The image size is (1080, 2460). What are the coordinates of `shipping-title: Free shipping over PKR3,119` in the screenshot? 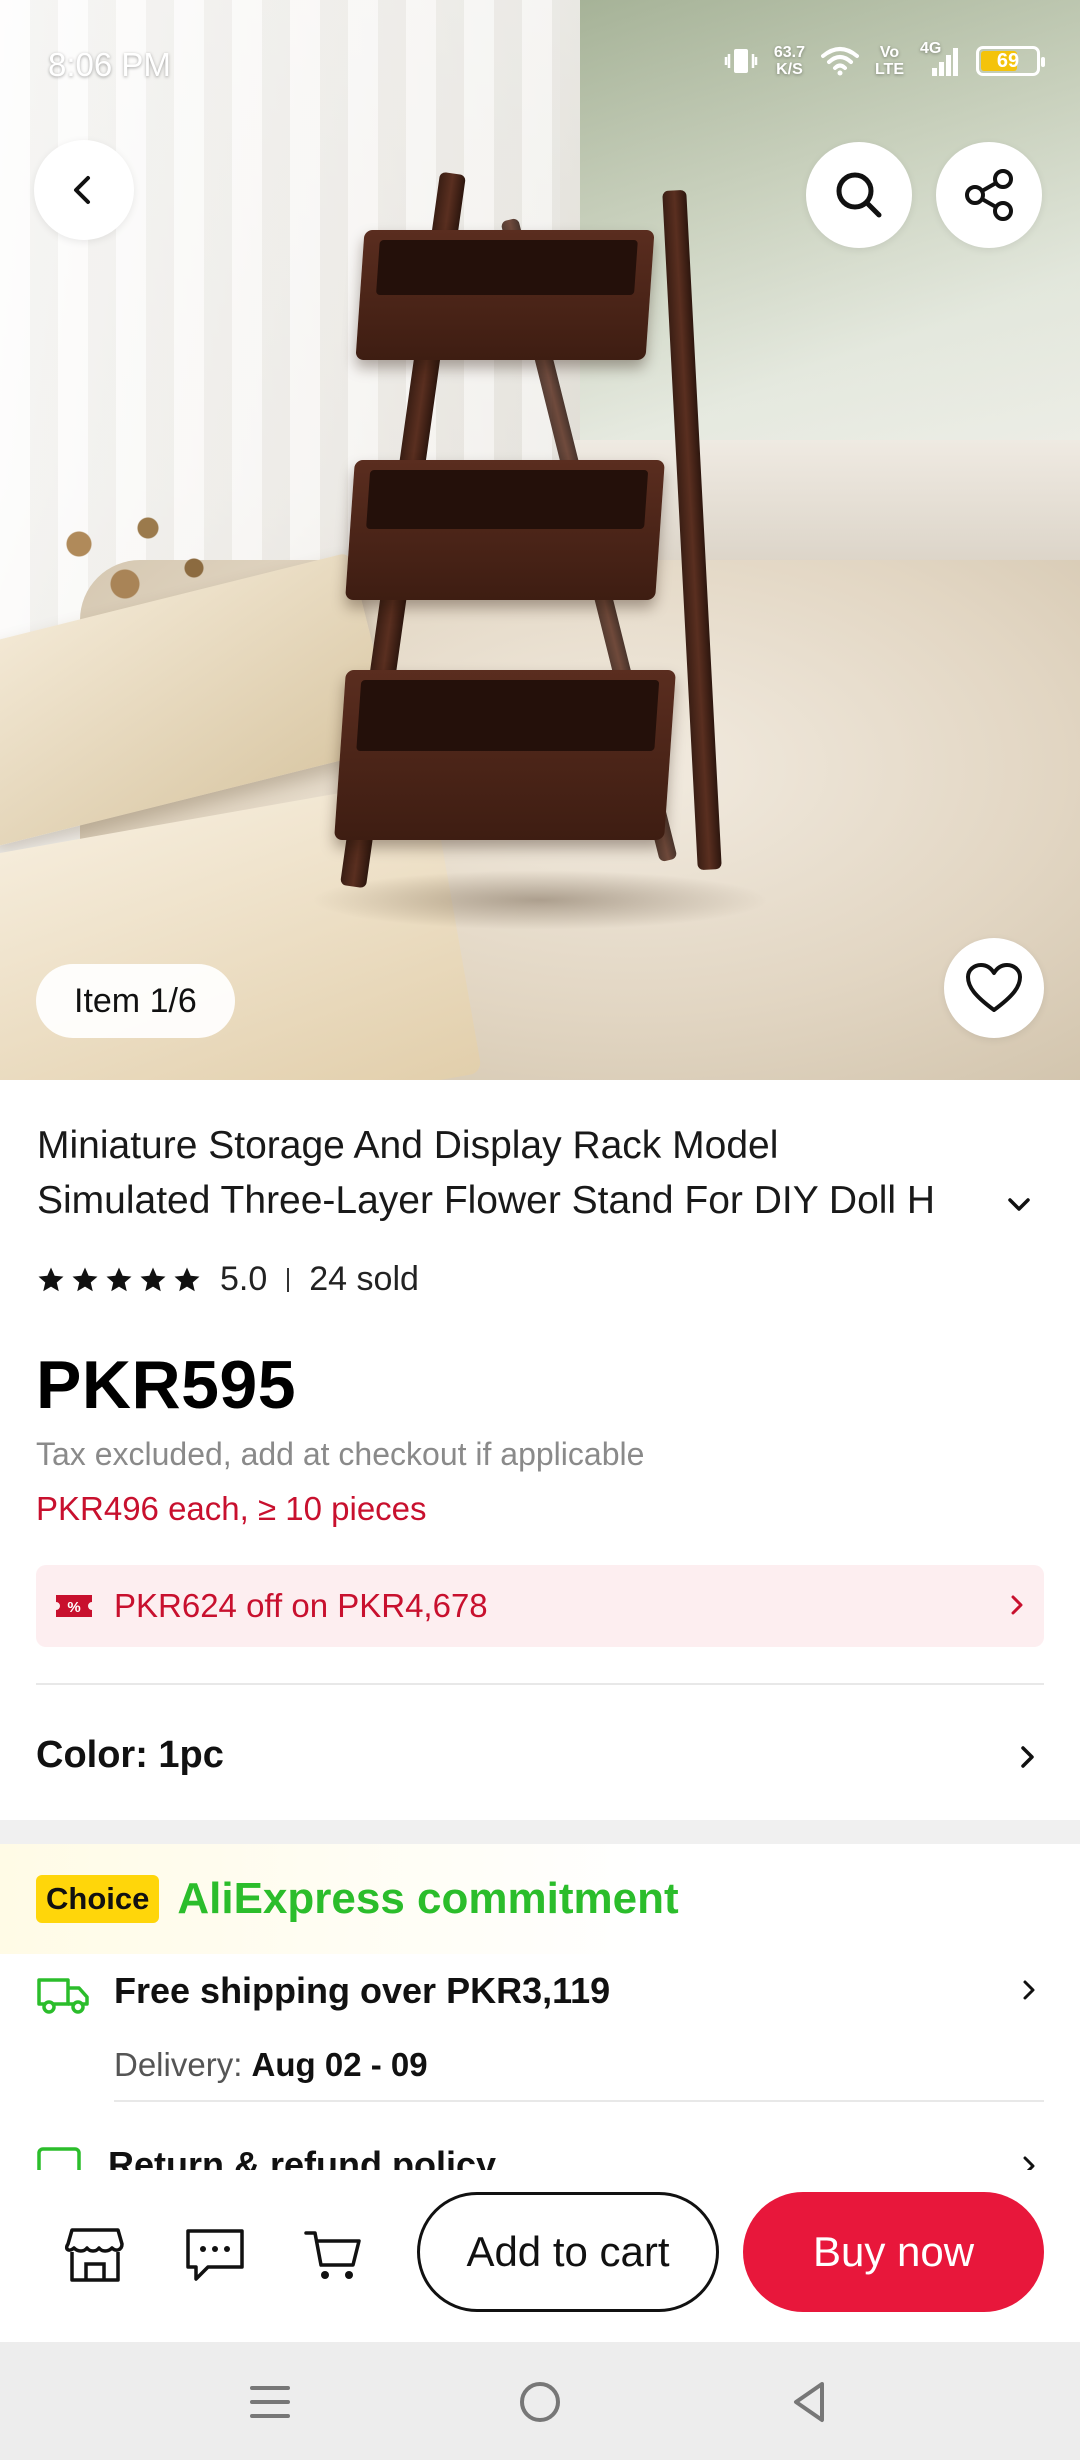 It's located at (362, 1990).